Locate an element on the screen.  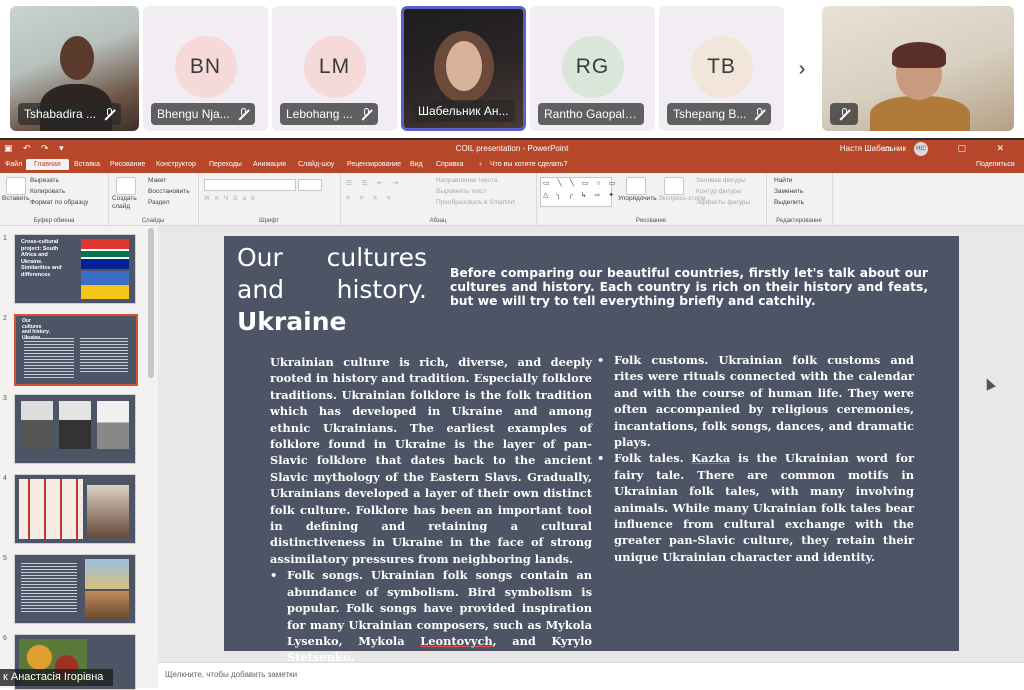
section-button: Раздел is located at coordinates (158, 202).